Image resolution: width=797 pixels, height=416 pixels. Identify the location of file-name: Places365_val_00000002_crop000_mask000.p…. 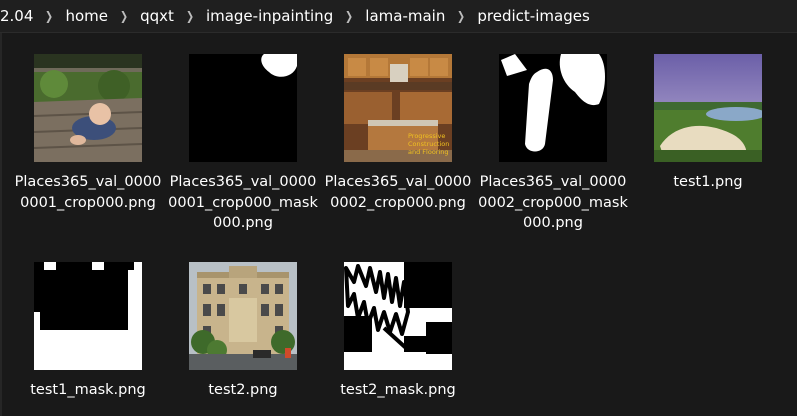
(553, 202).